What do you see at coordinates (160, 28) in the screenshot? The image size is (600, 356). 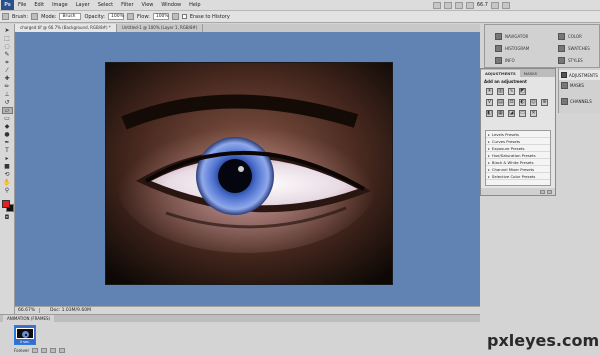 I see `doc-tab-untitled: Untitled-1 @ 100% (Layer 1, RGB/8#)` at bounding box center [160, 28].